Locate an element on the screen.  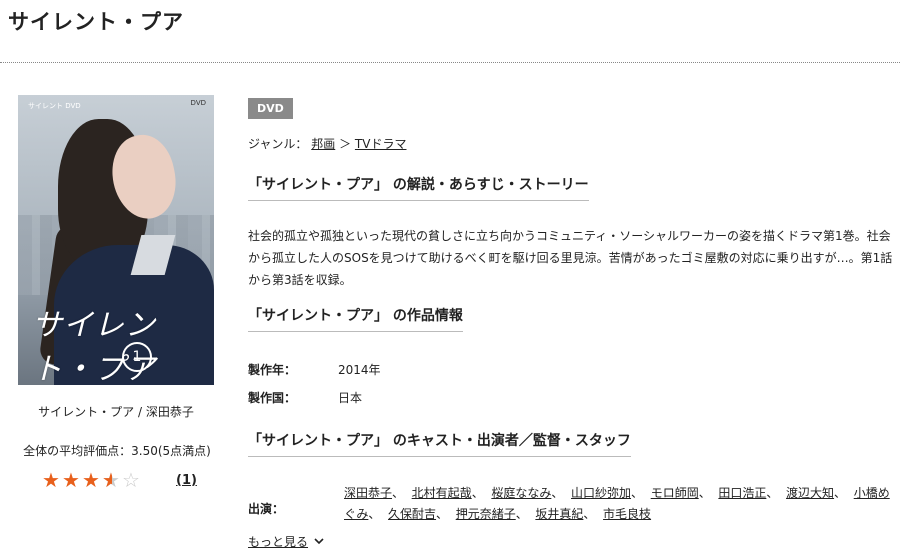
cast-member-link: 山口紗弥加 is located at coordinates (601, 493).